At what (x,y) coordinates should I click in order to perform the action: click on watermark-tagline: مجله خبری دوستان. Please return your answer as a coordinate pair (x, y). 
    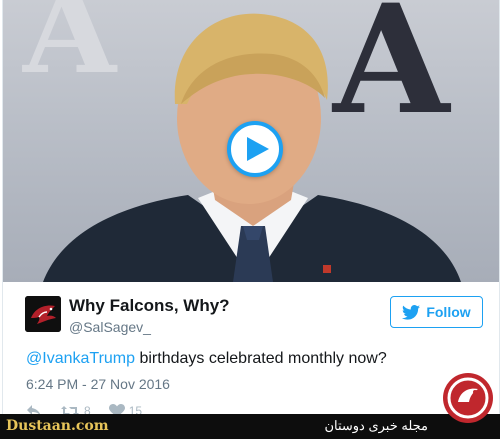
    Looking at the image, I should click on (376, 425).